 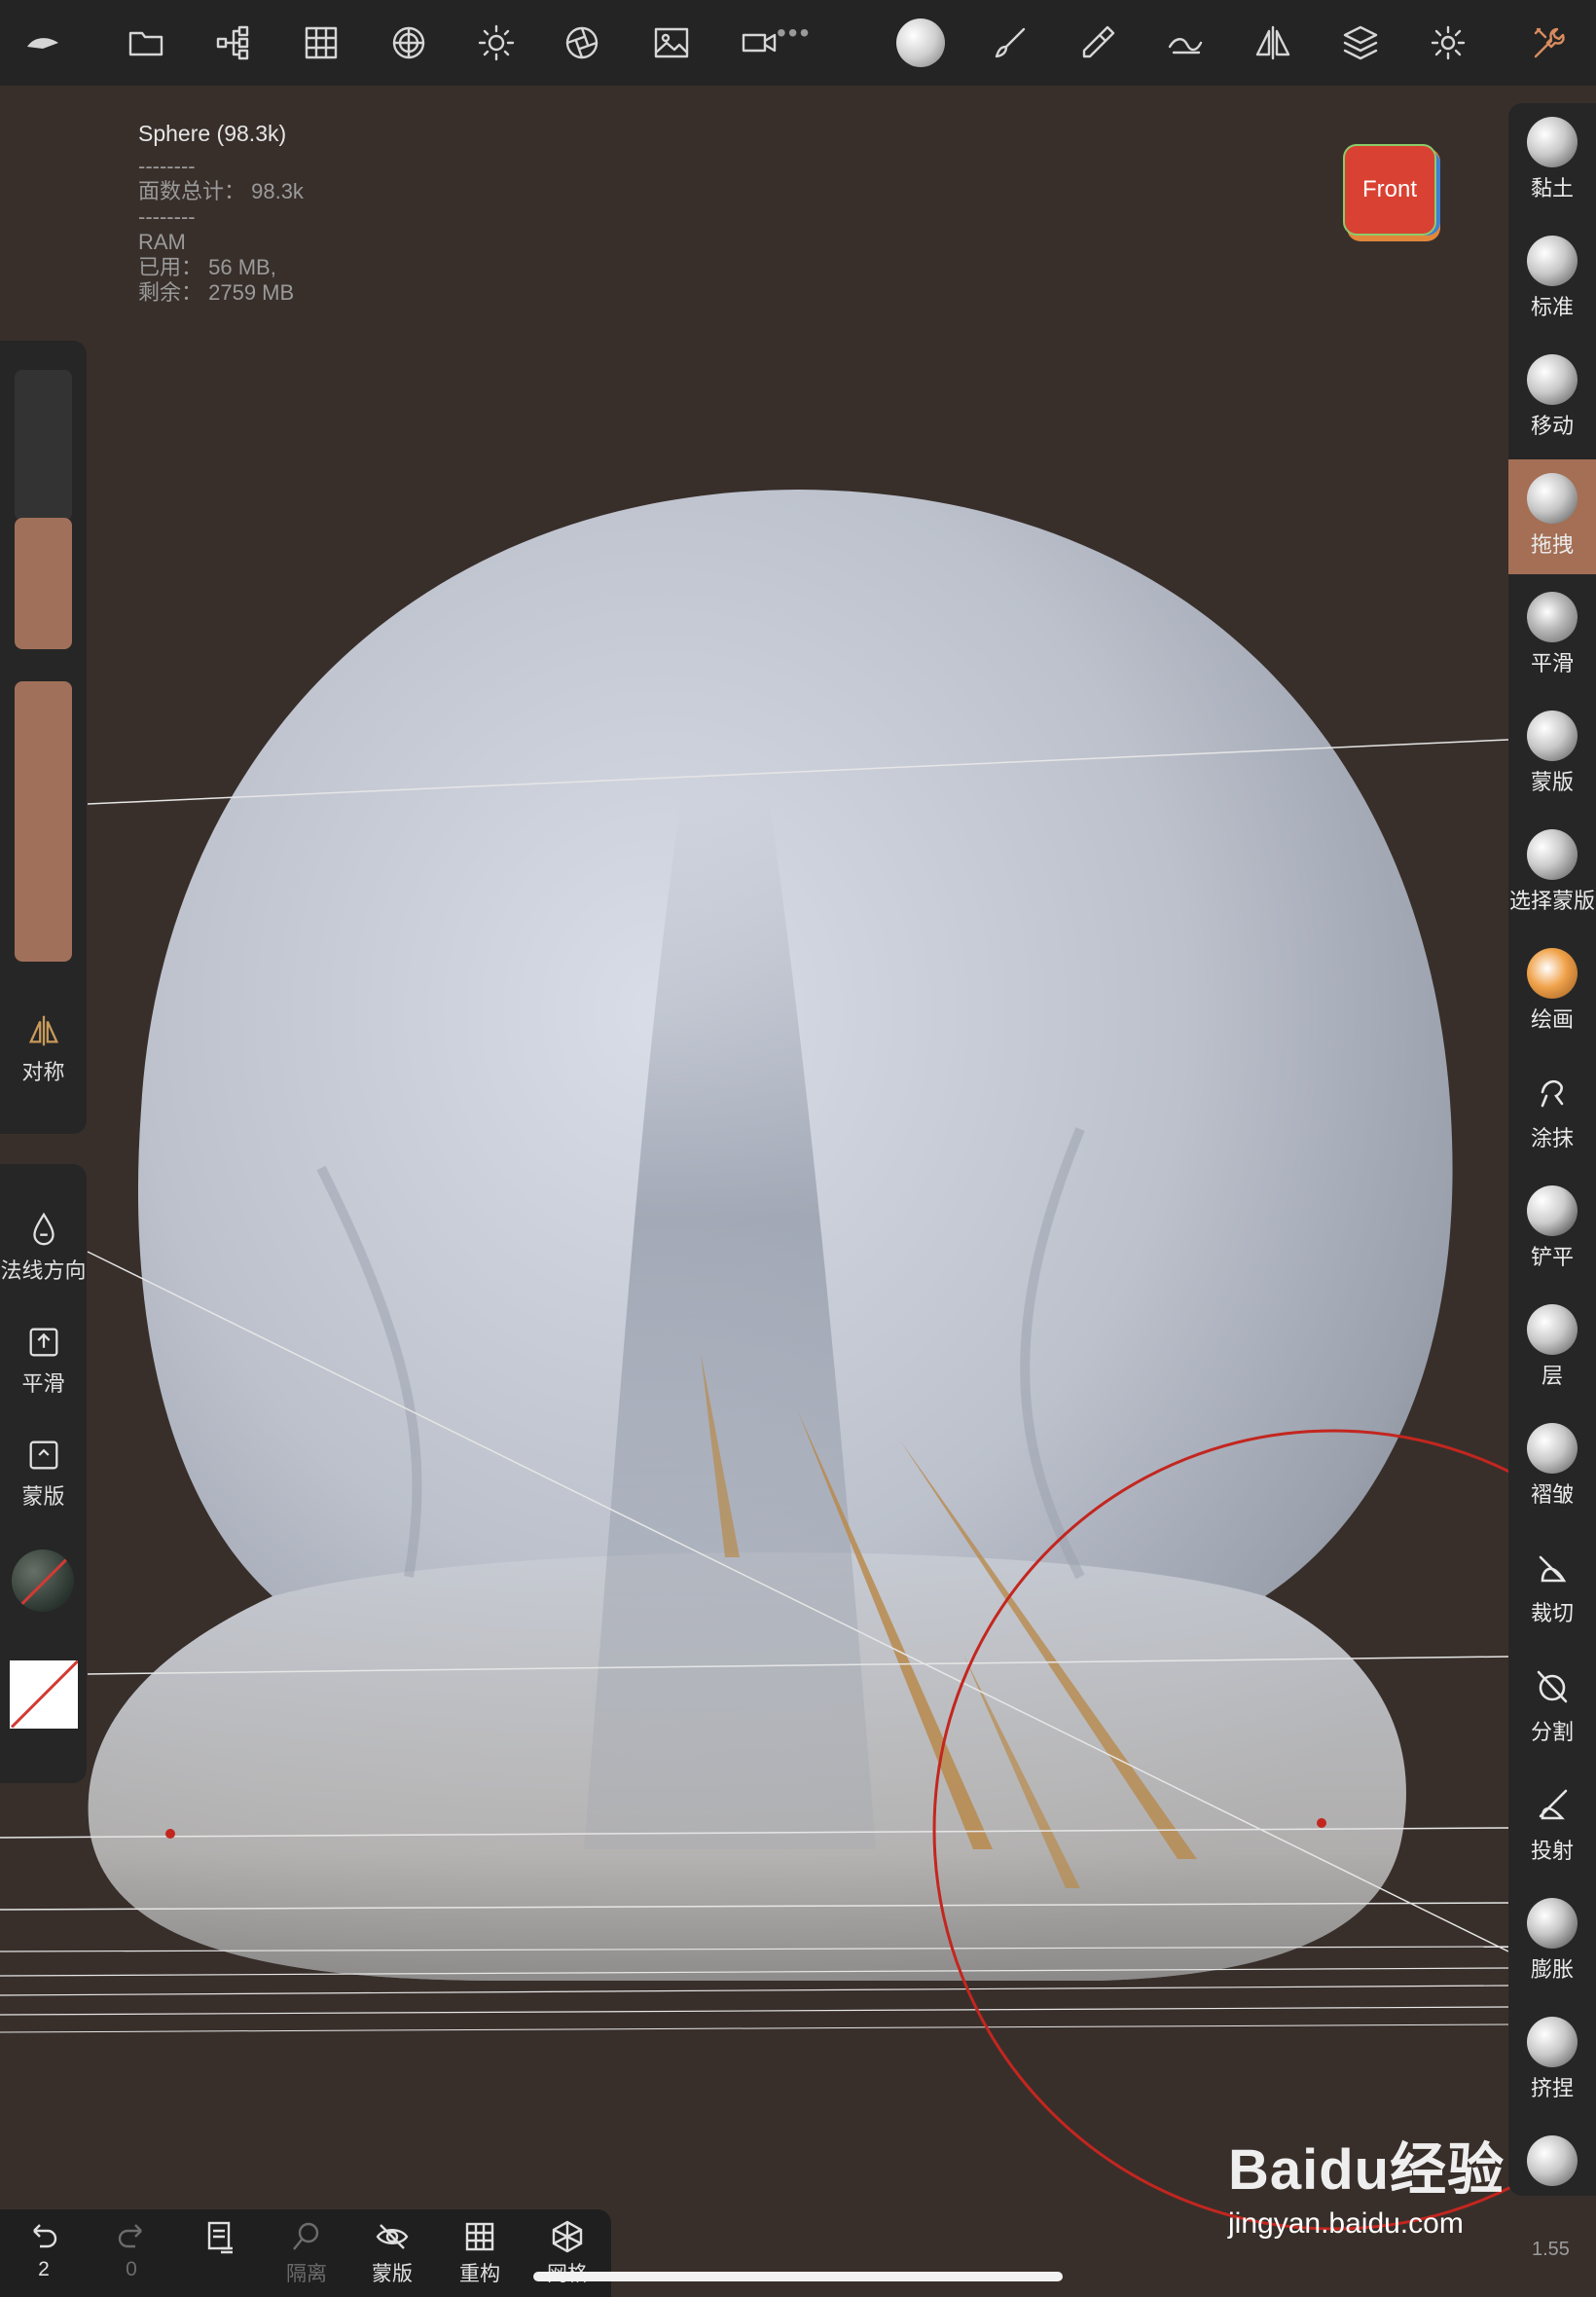 What do you see at coordinates (43, 1581) in the screenshot?
I see `matcap-icon` at bounding box center [43, 1581].